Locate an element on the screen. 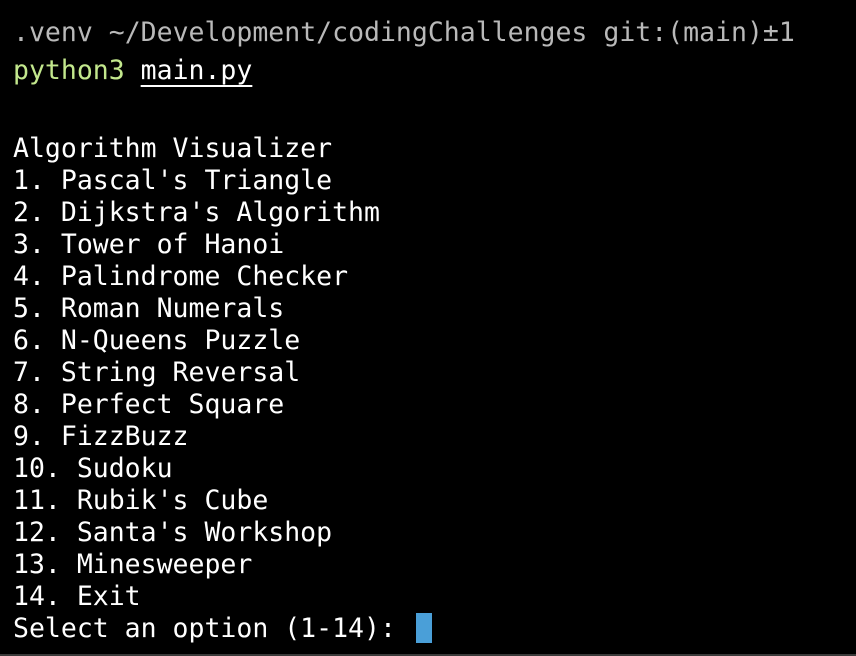 This screenshot has width=856, height=656. menu-item: 3. Tower of Hanoi is located at coordinates (149, 244).